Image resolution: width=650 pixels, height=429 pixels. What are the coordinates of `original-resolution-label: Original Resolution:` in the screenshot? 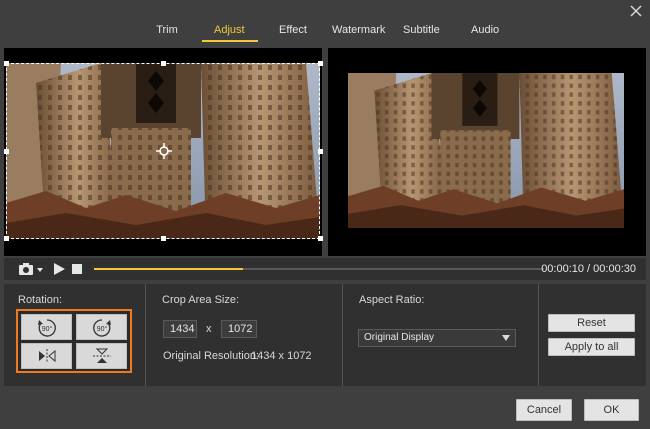 It's located at (211, 356).